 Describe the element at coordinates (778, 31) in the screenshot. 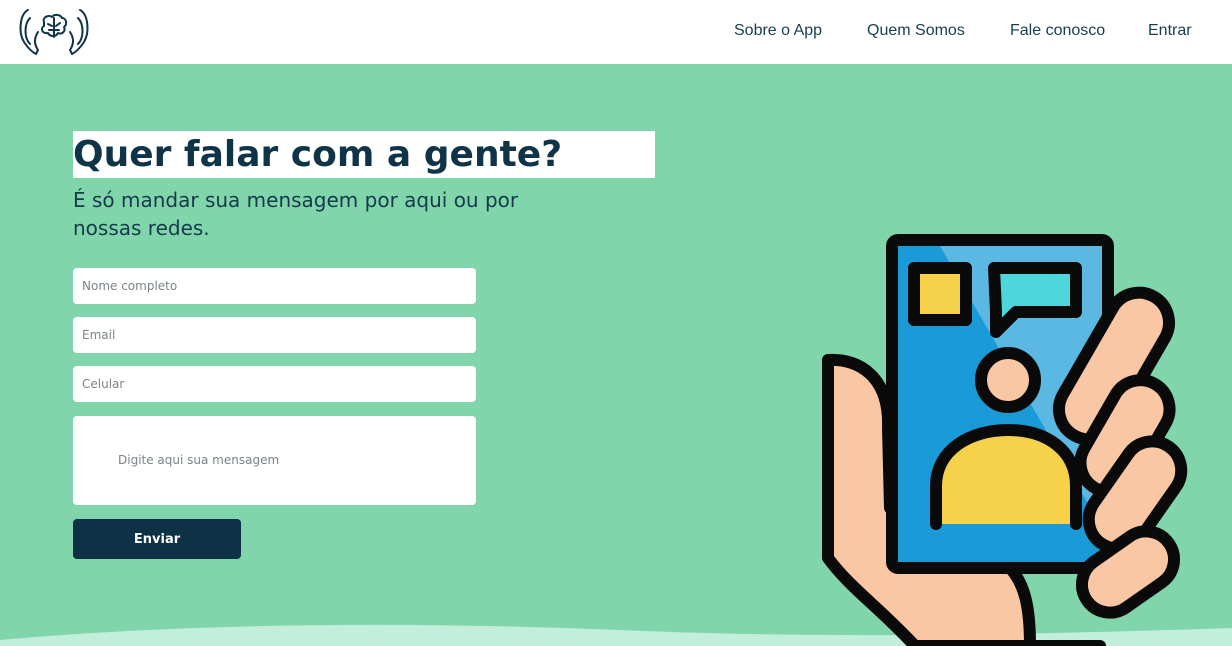

I see `nav-link-sobre-o-app: Sobre o App` at that location.